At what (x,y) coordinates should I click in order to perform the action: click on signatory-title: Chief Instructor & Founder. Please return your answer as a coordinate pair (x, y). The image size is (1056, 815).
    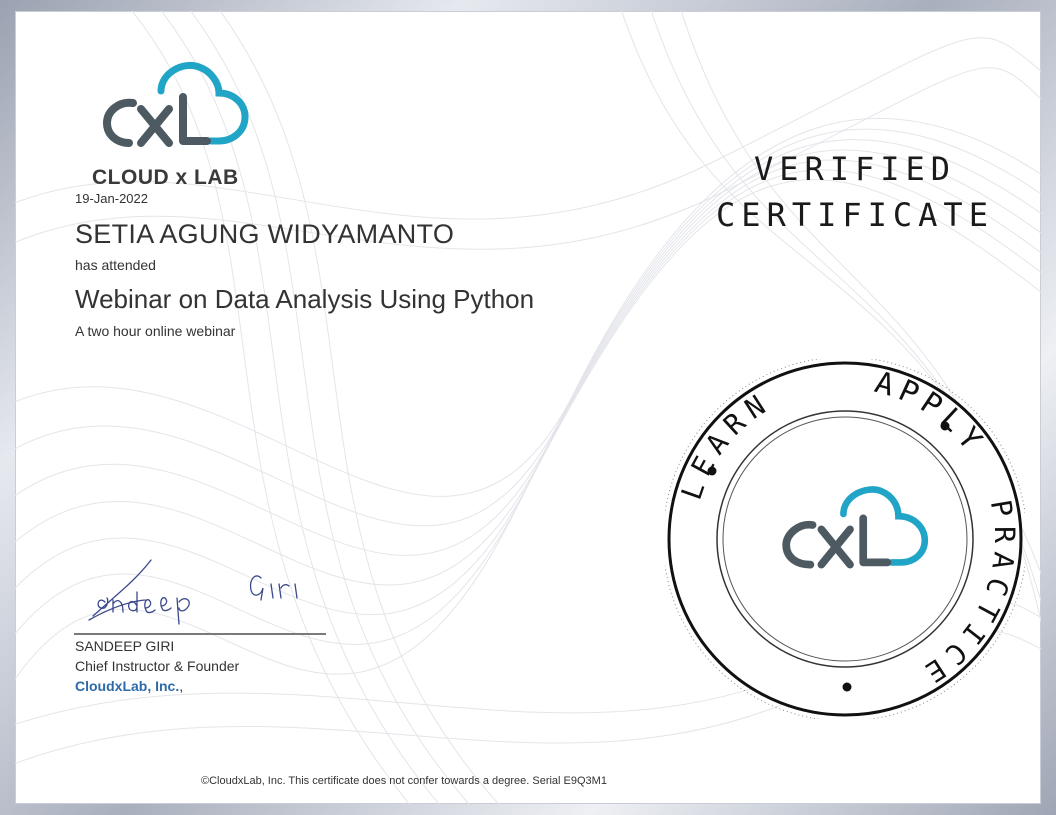
    Looking at the image, I should click on (157, 666).